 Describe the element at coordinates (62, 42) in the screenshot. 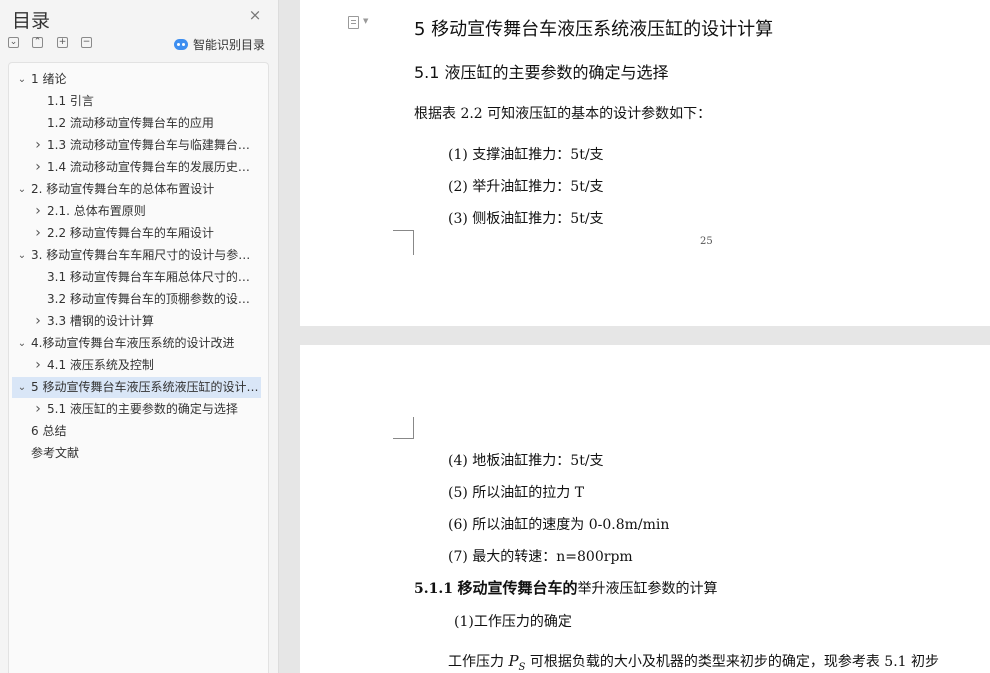

I see `add-level-icon: +` at that location.